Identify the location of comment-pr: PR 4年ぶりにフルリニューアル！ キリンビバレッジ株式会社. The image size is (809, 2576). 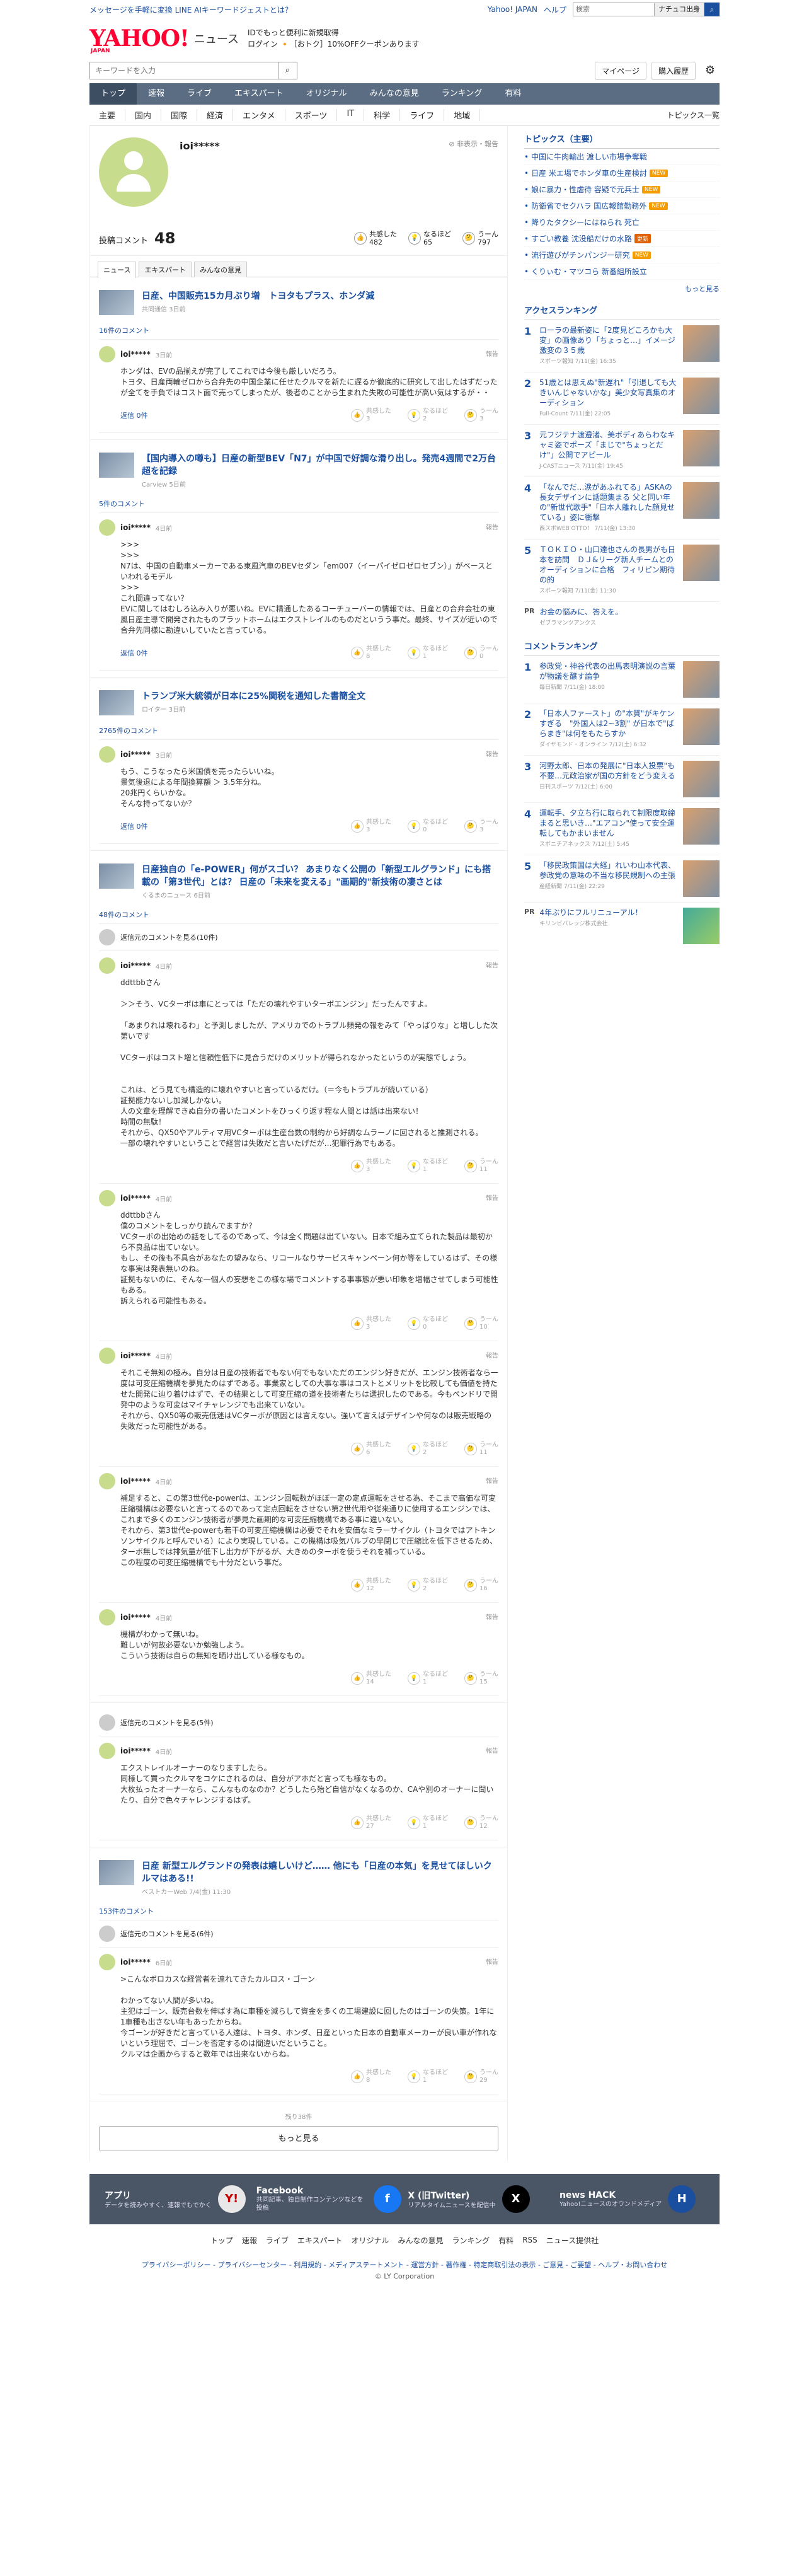
(622, 926).